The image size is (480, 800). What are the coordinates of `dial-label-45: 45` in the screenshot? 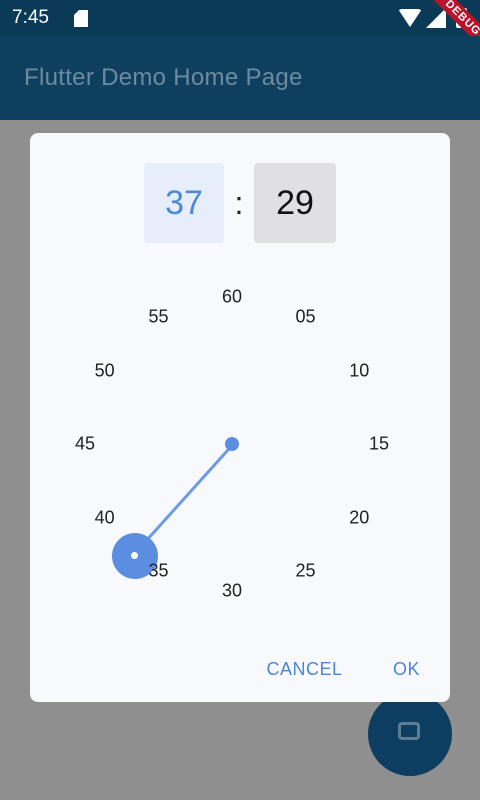 It's located at (85, 444).